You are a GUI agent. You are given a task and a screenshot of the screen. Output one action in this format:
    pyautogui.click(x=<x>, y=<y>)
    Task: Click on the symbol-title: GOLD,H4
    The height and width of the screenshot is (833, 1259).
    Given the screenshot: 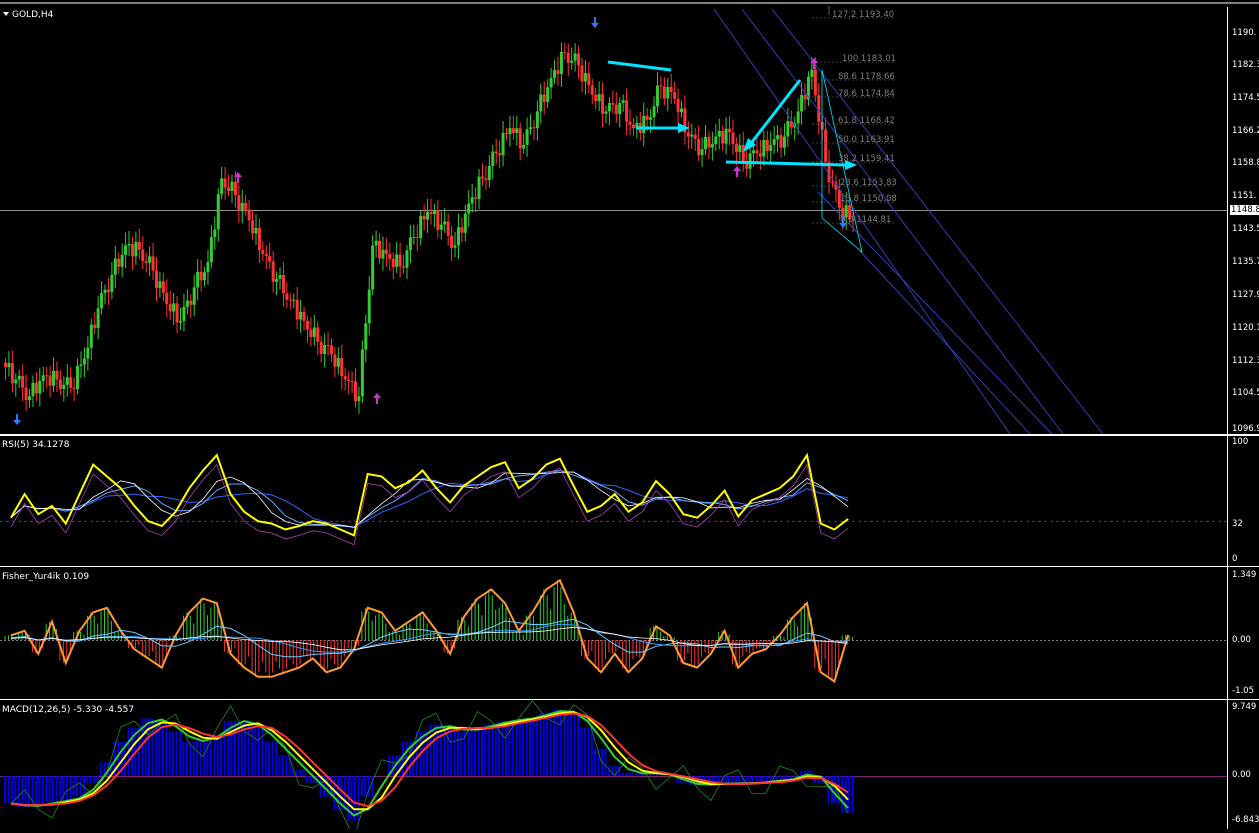 What is the action you would take?
    pyautogui.click(x=28, y=15)
    